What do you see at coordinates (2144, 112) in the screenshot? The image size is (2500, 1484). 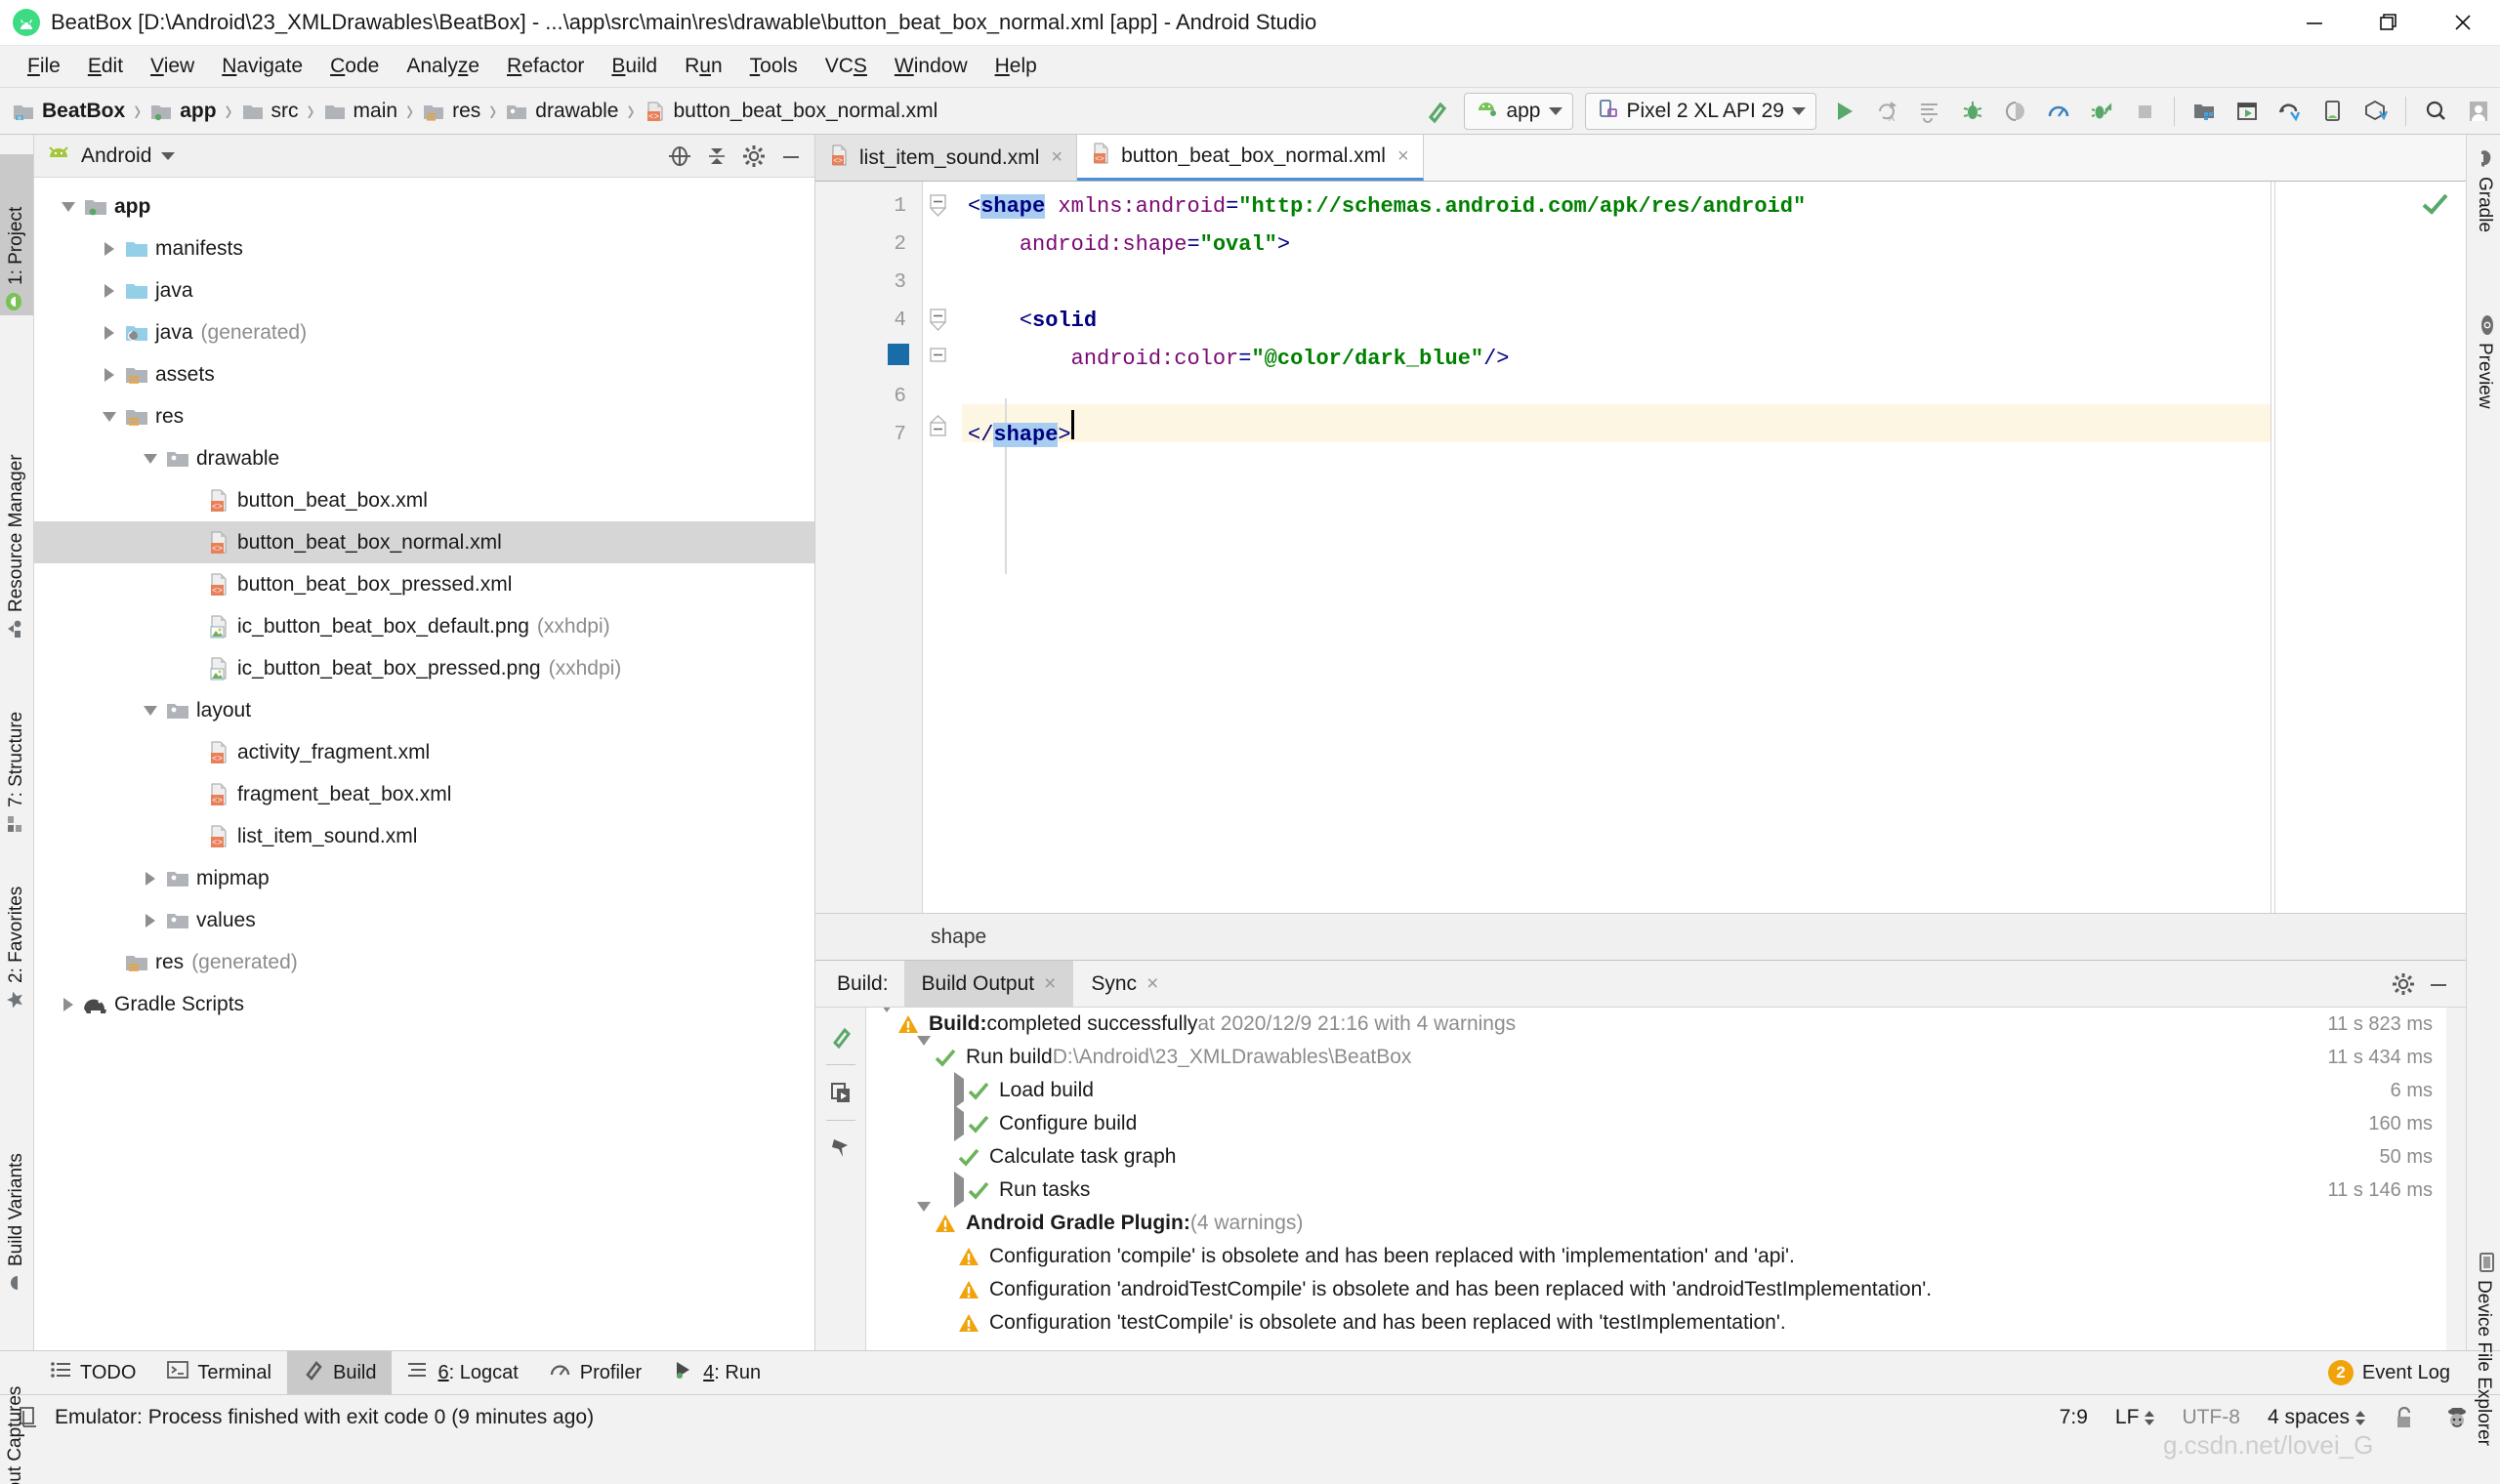 I see `stop-button` at bounding box center [2144, 112].